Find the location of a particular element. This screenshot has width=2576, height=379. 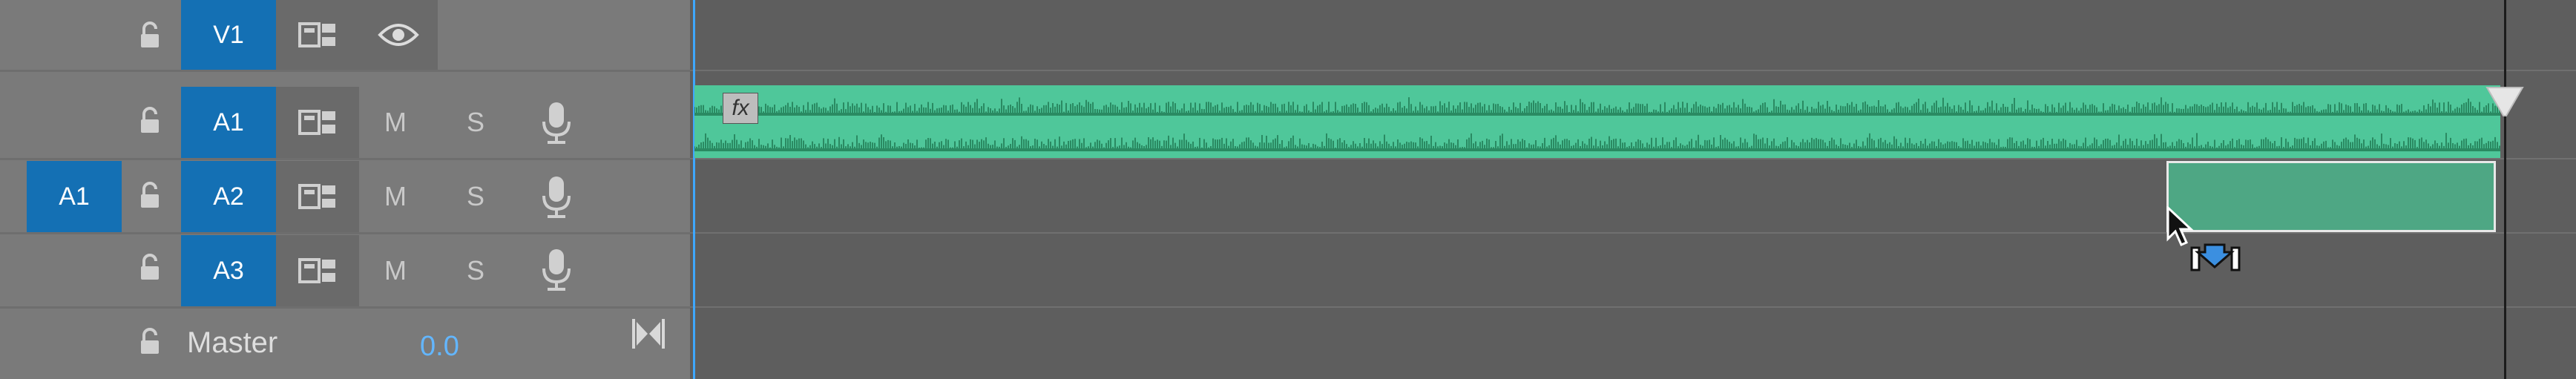

audio-waveform is located at coordinates (1597, 124).